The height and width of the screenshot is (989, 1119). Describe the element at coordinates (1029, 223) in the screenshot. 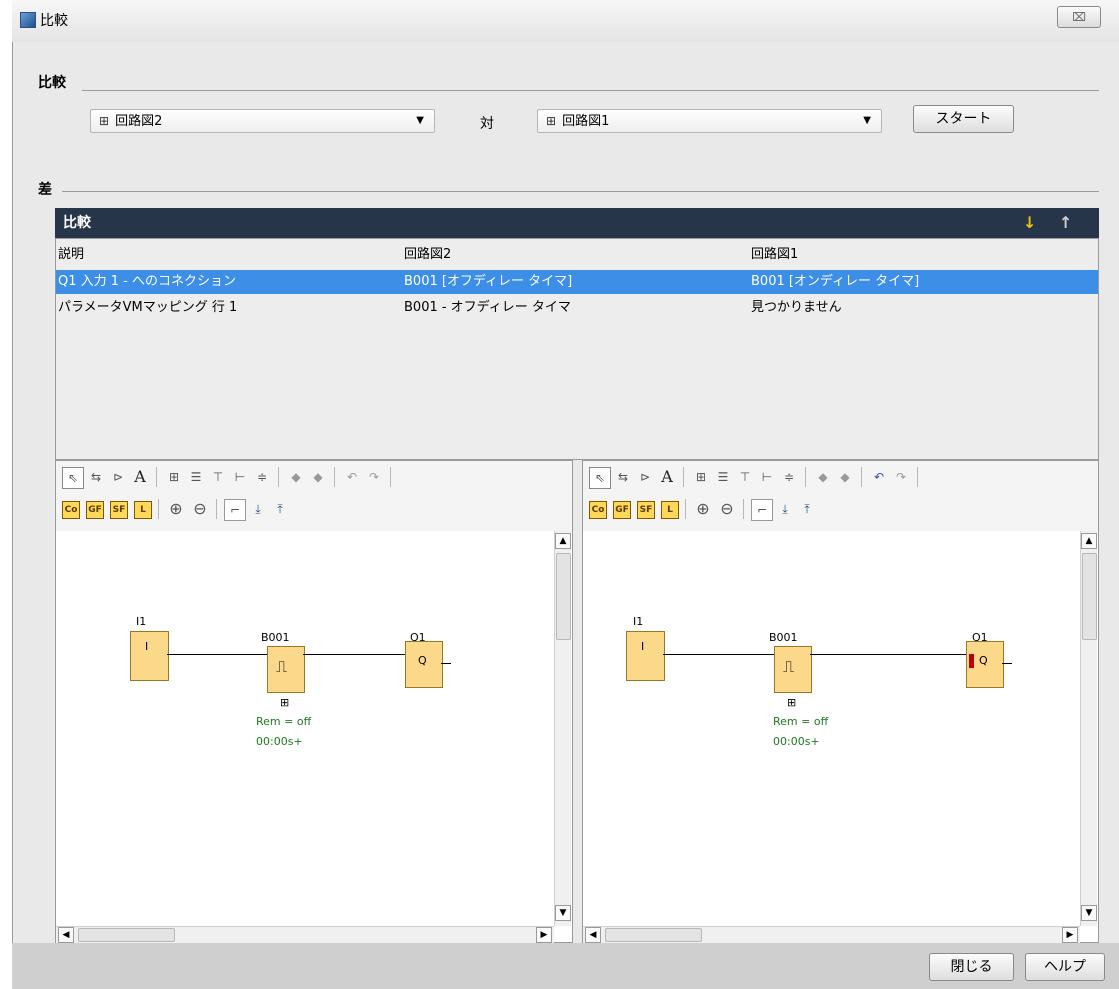

I see `next-difference-icon: ↓` at that location.